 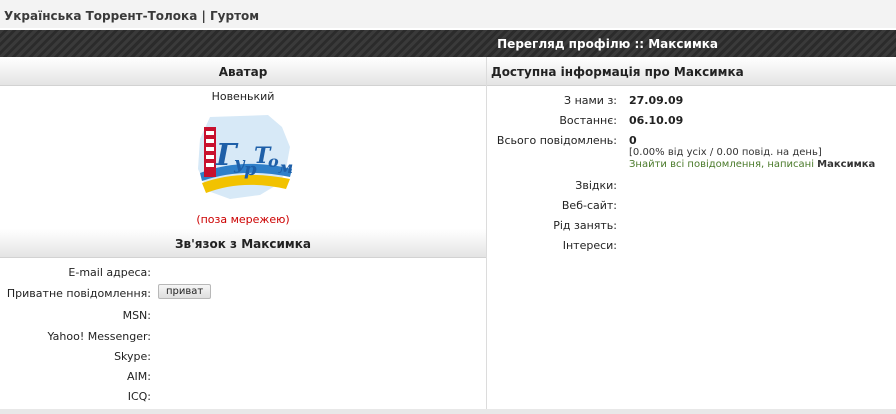 What do you see at coordinates (656, 100) in the screenshot?
I see `joined-value: 27.09.09` at bounding box center [656, 100].